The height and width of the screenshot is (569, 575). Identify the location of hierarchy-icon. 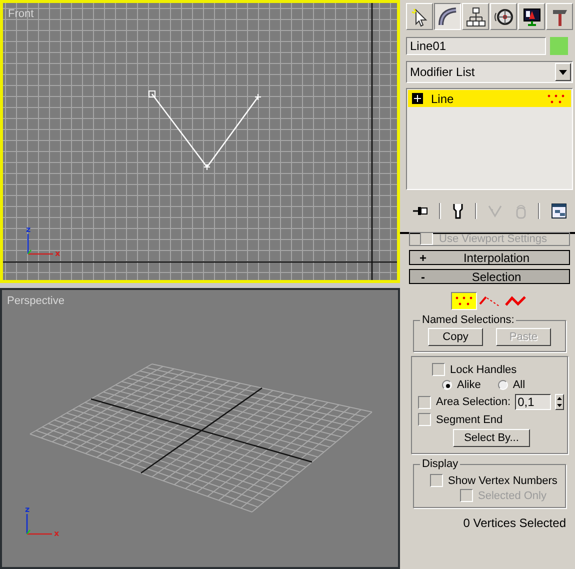
(476, 16).